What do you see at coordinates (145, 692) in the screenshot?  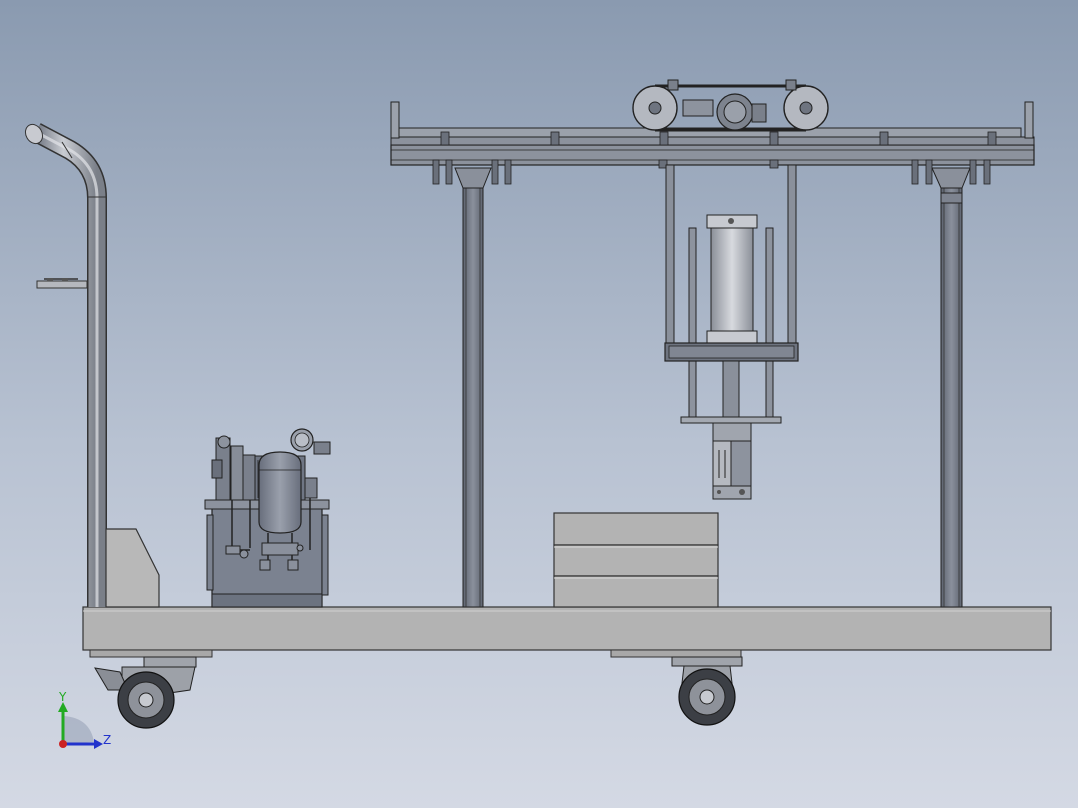 I see `swivel-caster-with-brake` at bounding box center [145, 692].